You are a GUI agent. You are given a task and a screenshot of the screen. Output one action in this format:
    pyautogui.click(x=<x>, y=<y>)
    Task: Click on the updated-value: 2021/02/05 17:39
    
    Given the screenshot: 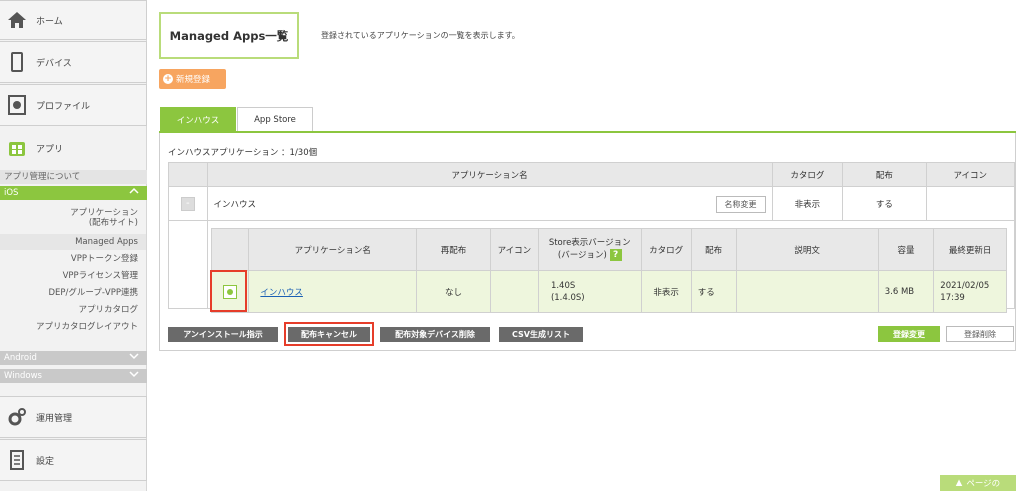 What is the action you would take?
    pyautogui.click(x=970, y=291)
    